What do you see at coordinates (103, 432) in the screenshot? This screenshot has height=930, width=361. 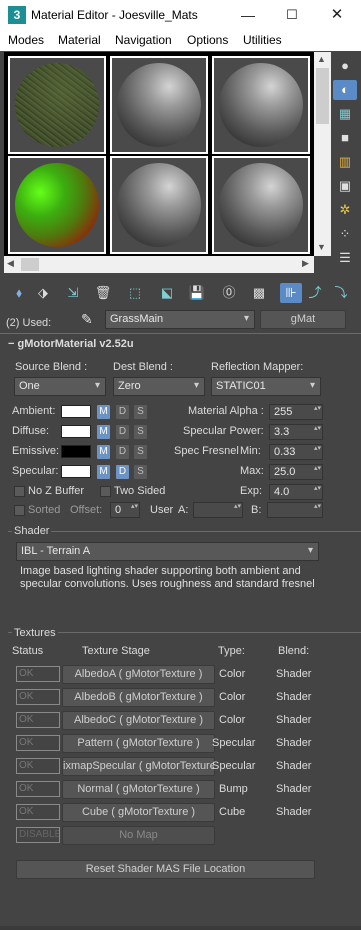 I see `diffuse-map-button: M` at bounding box center [103, 432].